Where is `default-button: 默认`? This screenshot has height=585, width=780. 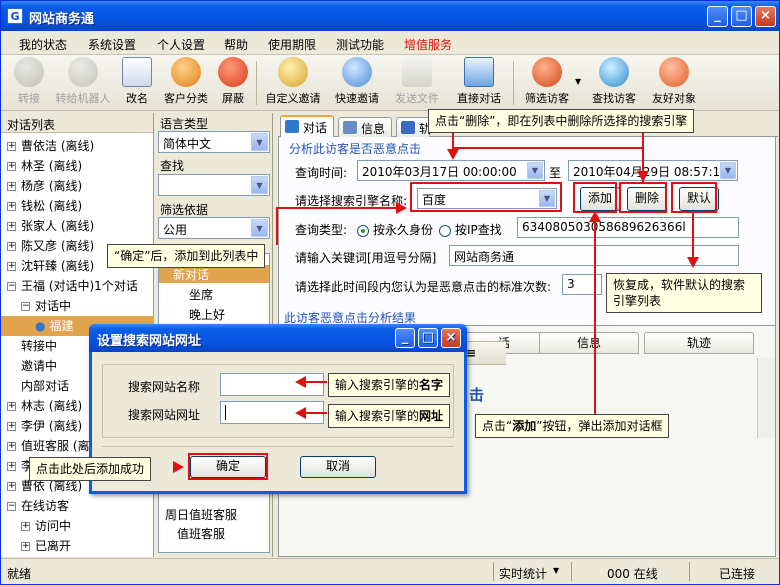 default-button: 默认 is located at coordinates (699, 199).